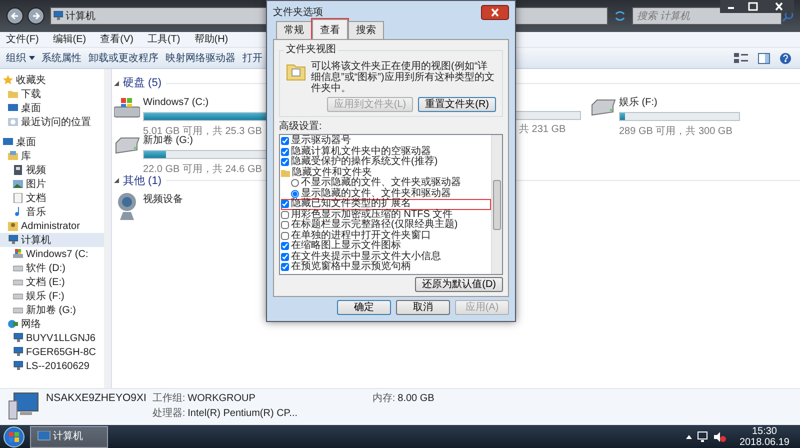 This screenshot has height=448, width=800. I want to click on drive-space-text: 共 231 GB, so click(542, 129).